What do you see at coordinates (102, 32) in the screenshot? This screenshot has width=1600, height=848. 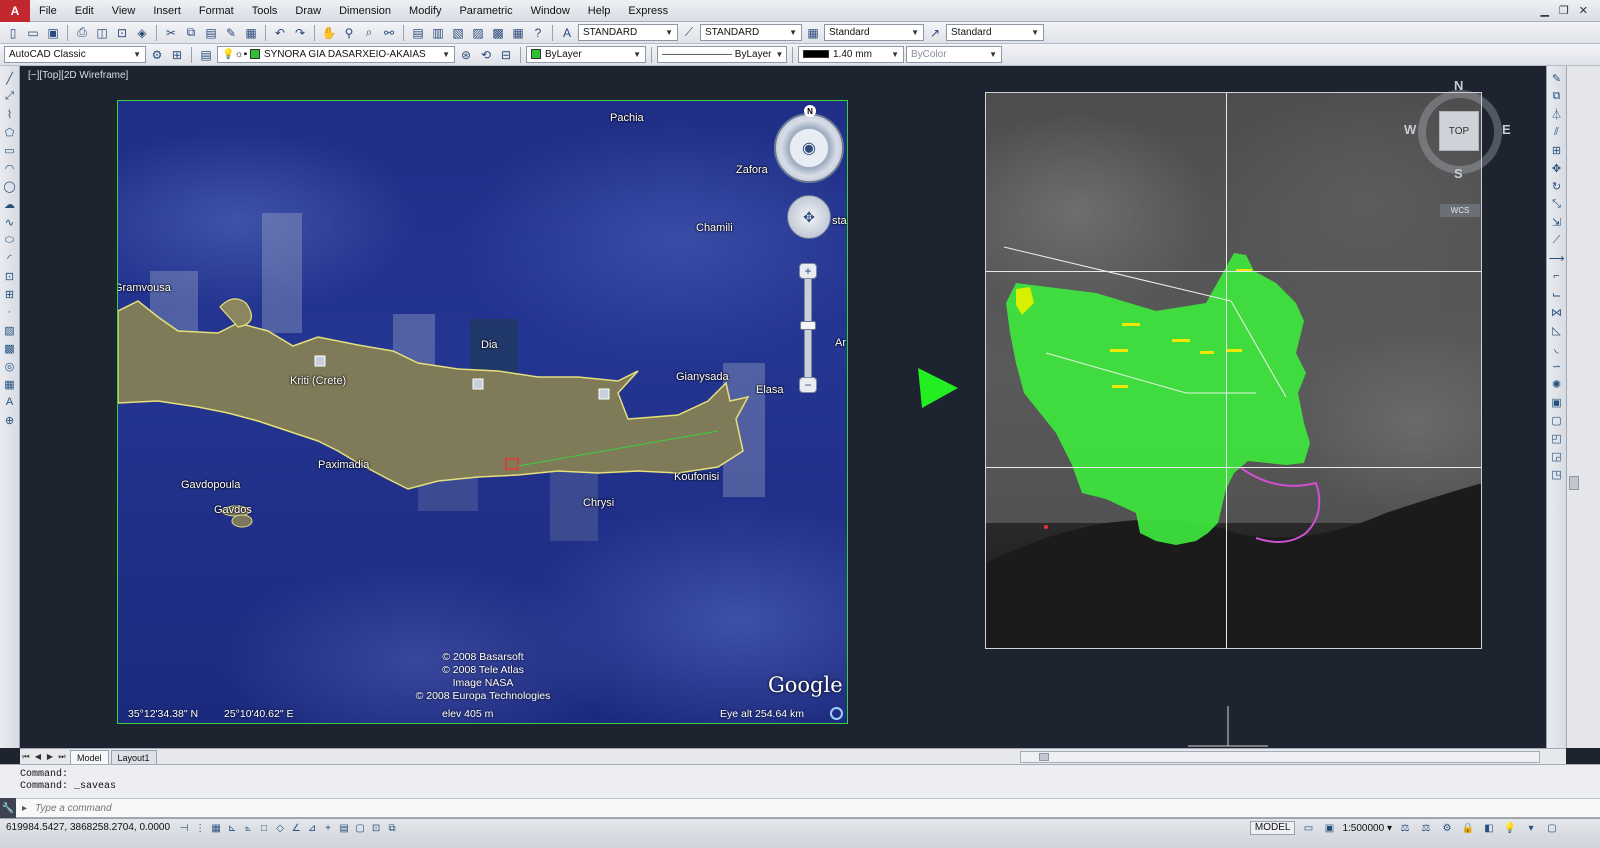 I see `plot-preview-icon: ◫` at bounding box center [102, 32].